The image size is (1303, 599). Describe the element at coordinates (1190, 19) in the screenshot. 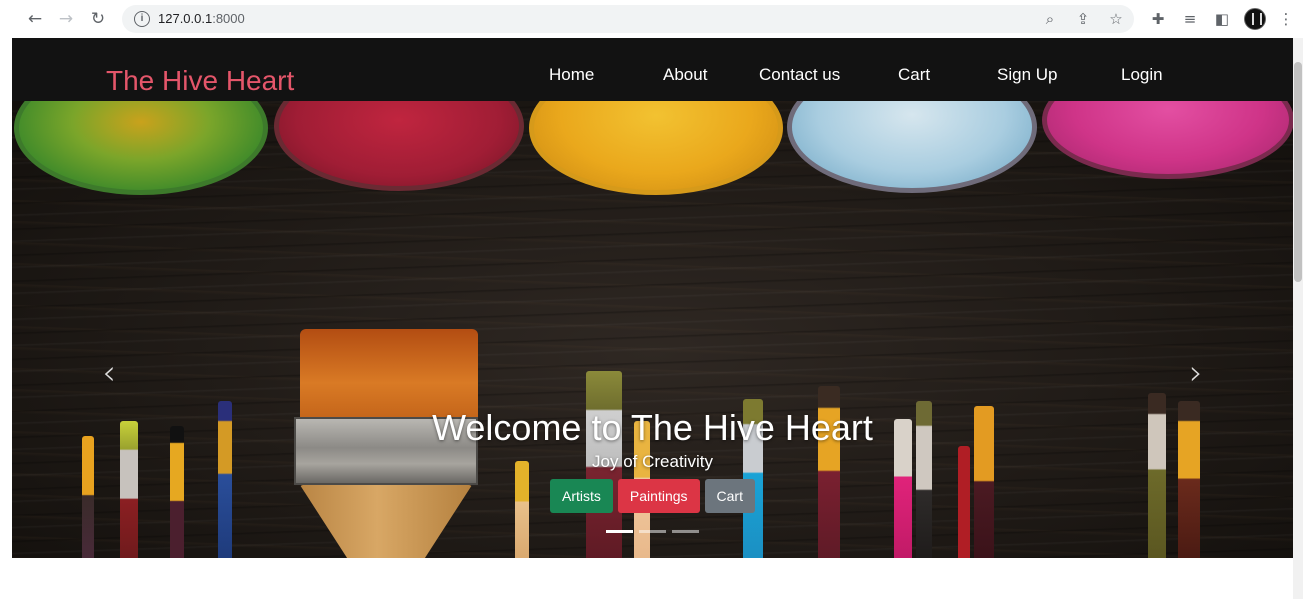

I see `reading-list-icon: ≡` at that location.